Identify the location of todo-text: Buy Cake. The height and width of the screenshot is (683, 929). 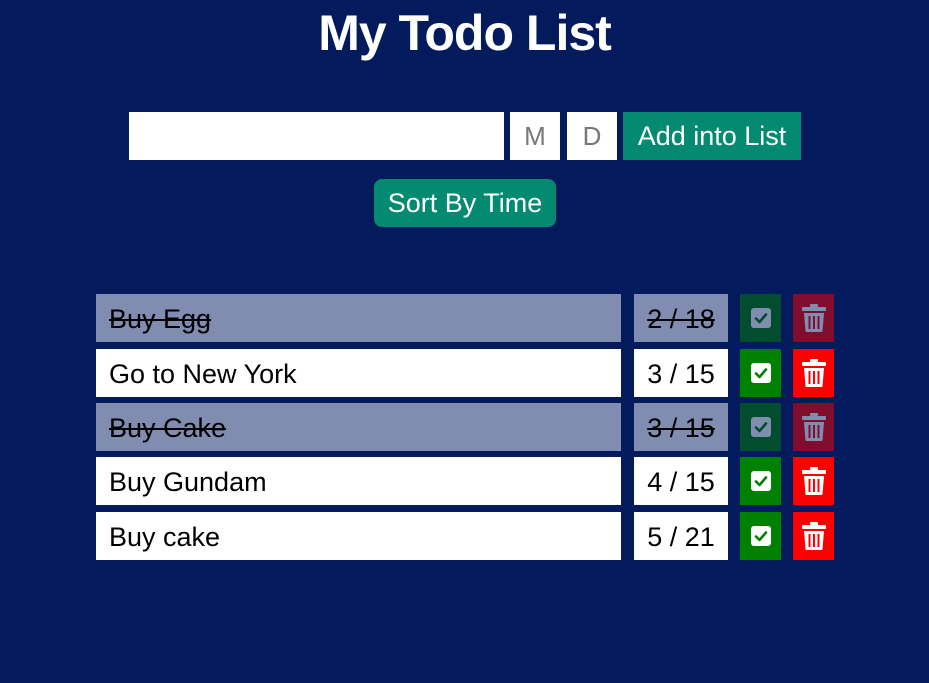
(358, 427).